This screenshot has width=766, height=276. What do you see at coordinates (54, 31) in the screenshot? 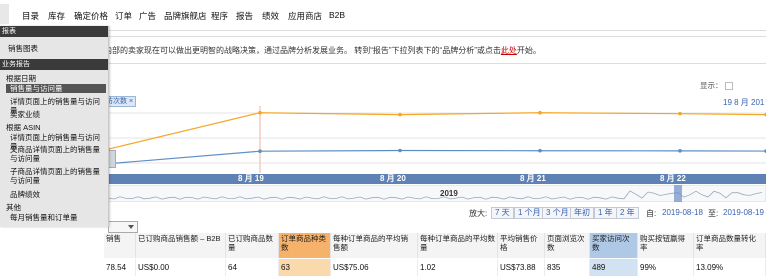
I see `menu-header-reports: 报表` at bounding box center [54, 31].